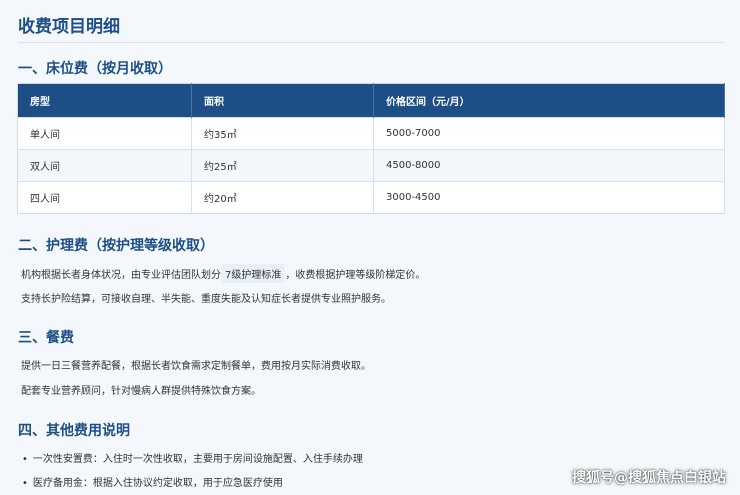 This screenshot has width=740, height=495. I want to click on table-header-row: 房型 面积 价格区间（元/月）, so click(371, 100).